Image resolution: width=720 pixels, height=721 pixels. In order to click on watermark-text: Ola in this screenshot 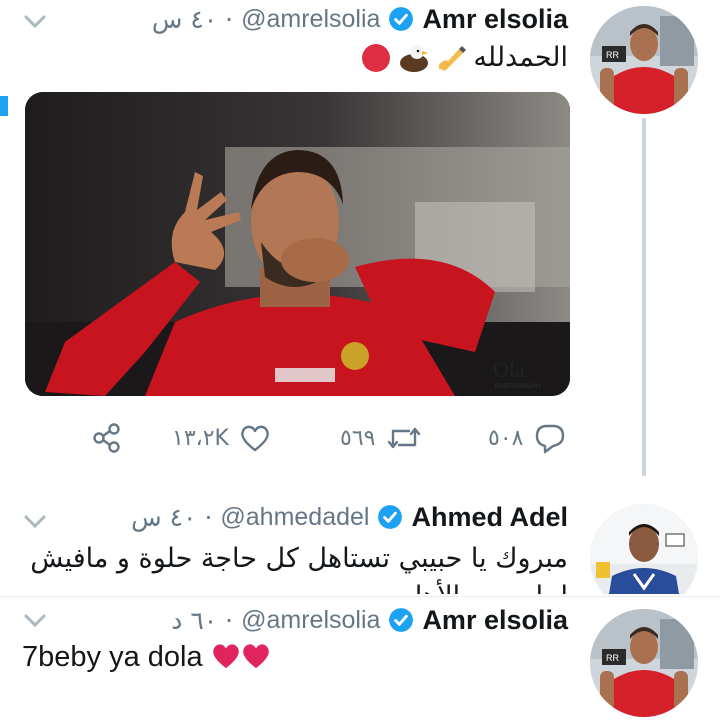, I will do `click(509, 369)`.